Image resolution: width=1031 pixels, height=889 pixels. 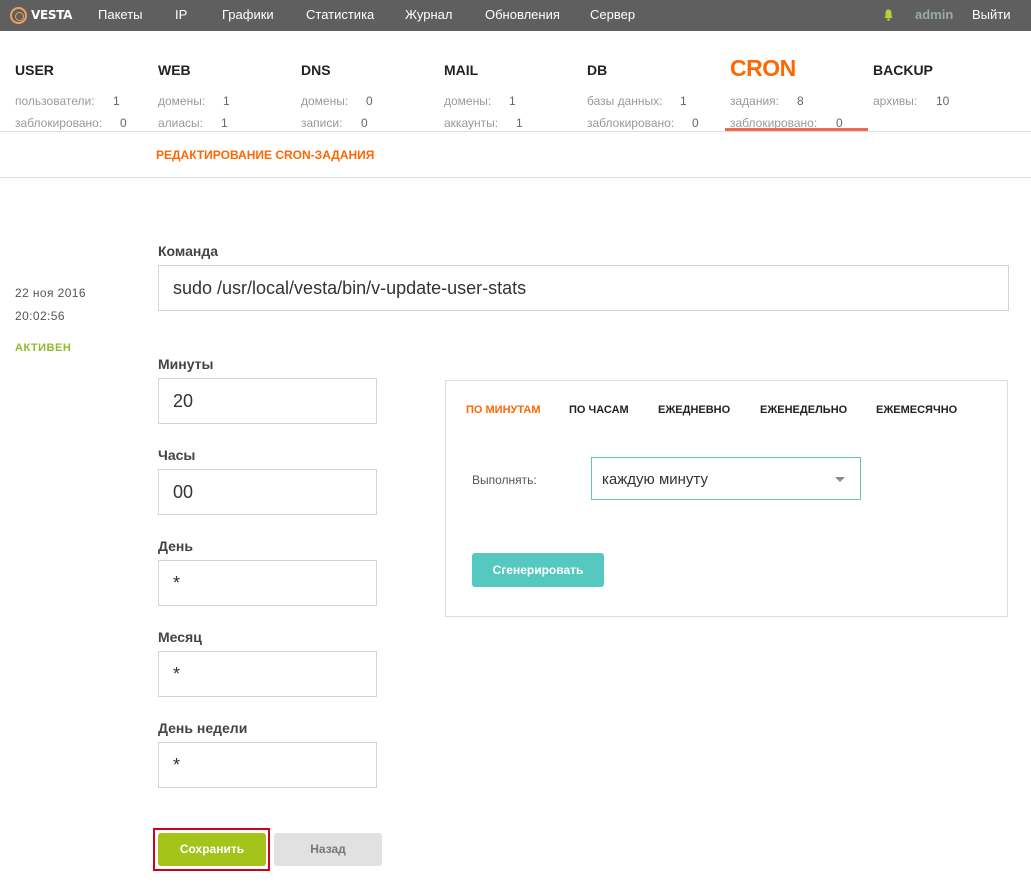 I want to click on stat-label: базы данных:, so click(x=625, y=101).